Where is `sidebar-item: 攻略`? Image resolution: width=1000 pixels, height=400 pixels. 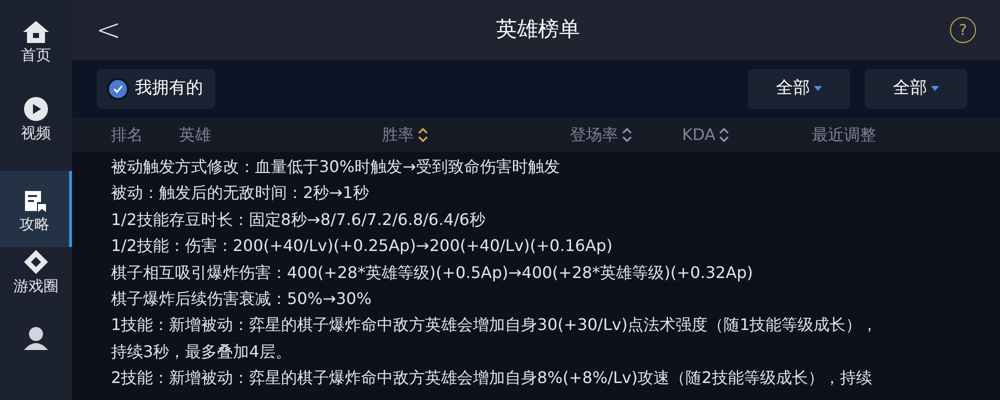
sidebar-item: 攻略 is located at coordinates (36, 209).